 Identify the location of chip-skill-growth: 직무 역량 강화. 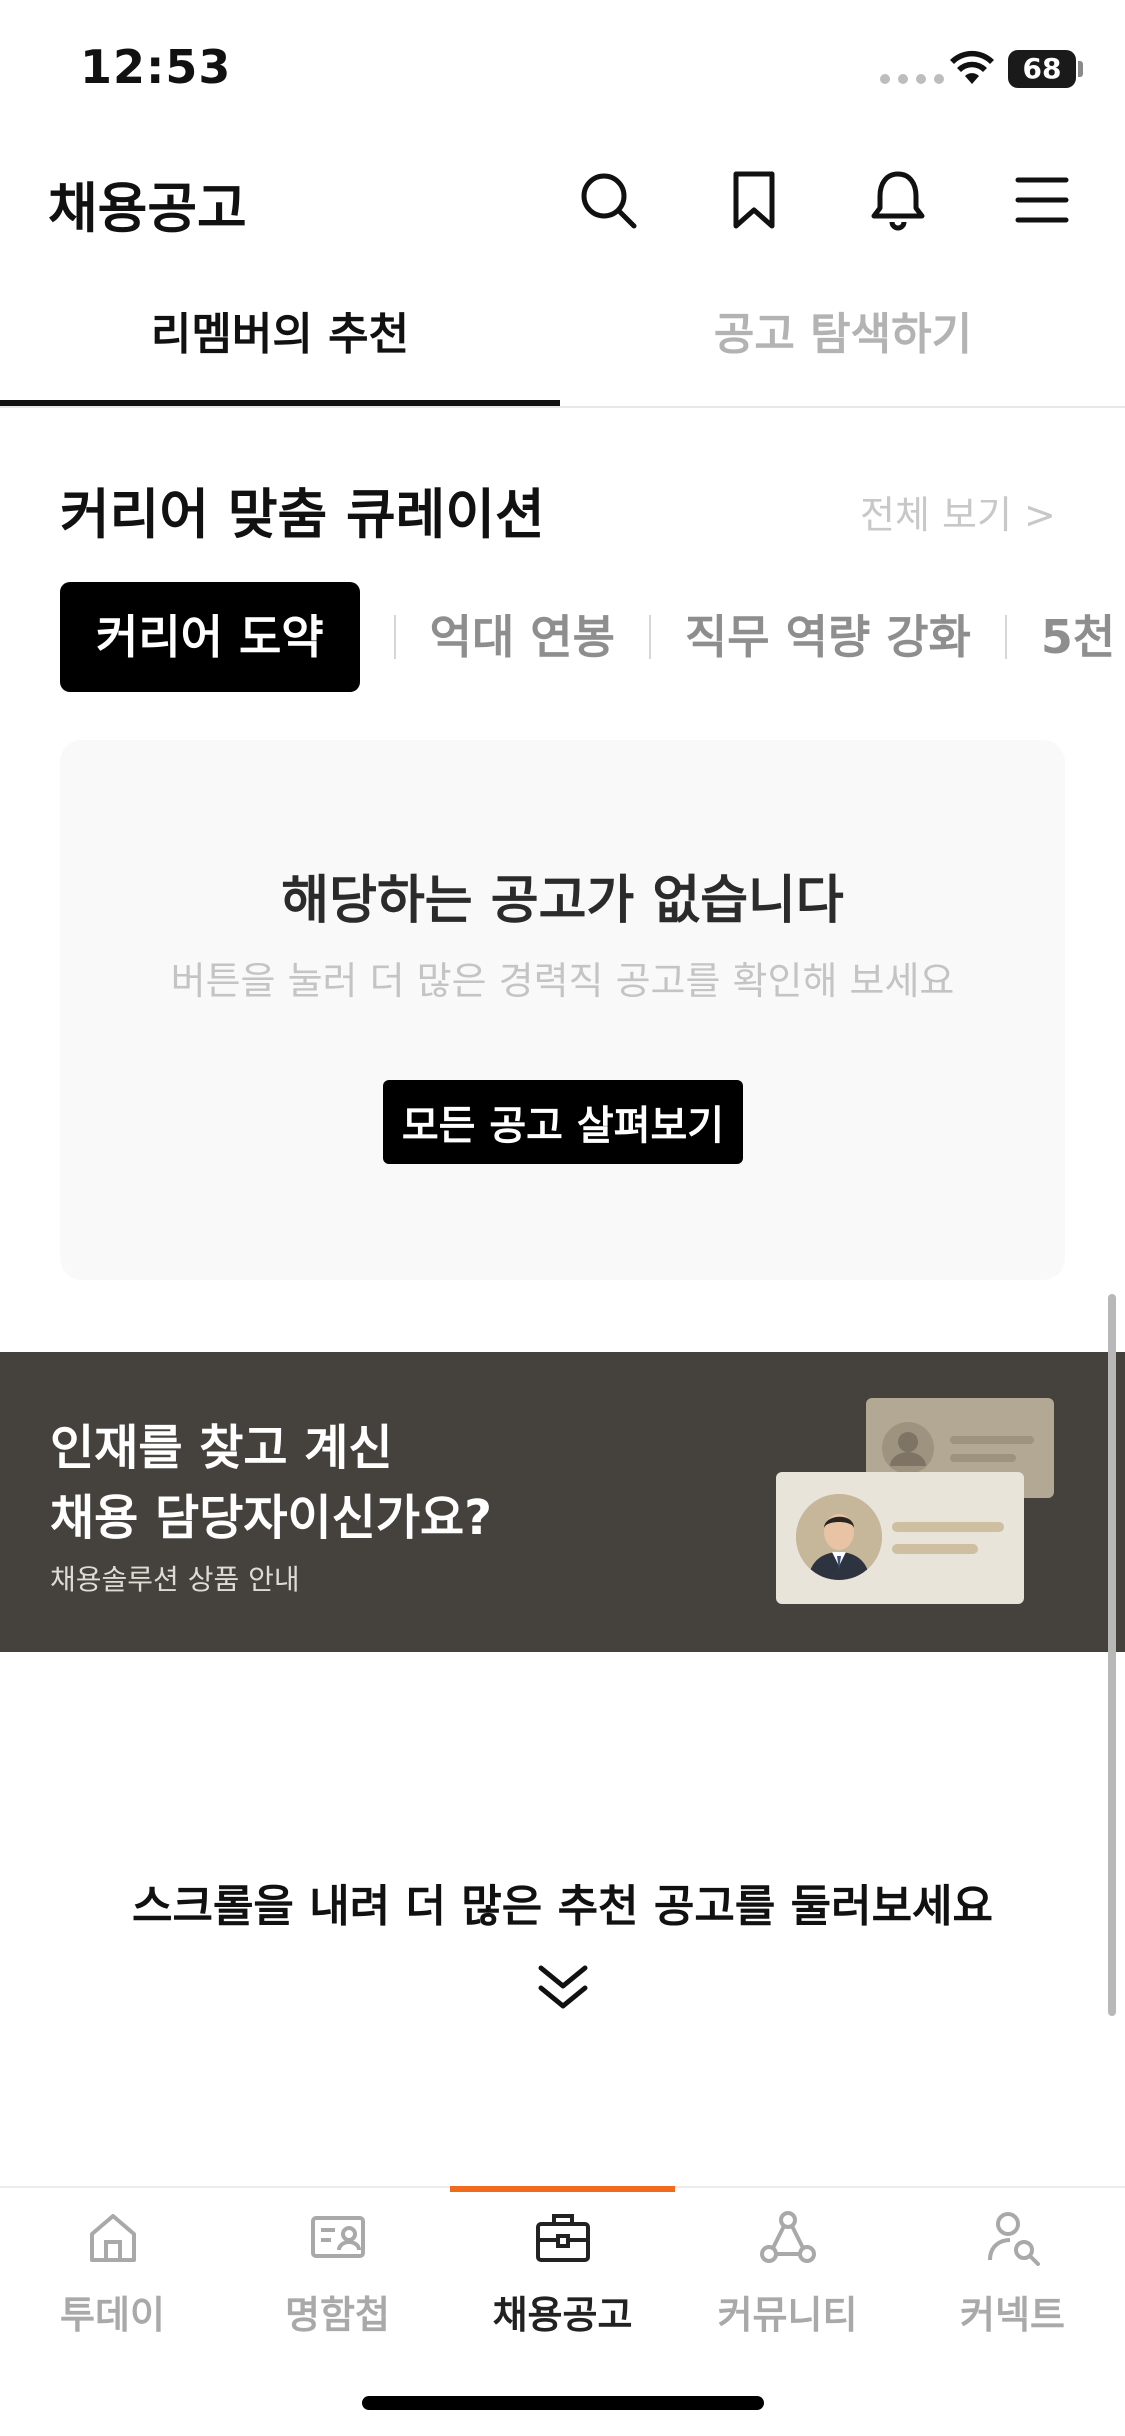
(828, 637).